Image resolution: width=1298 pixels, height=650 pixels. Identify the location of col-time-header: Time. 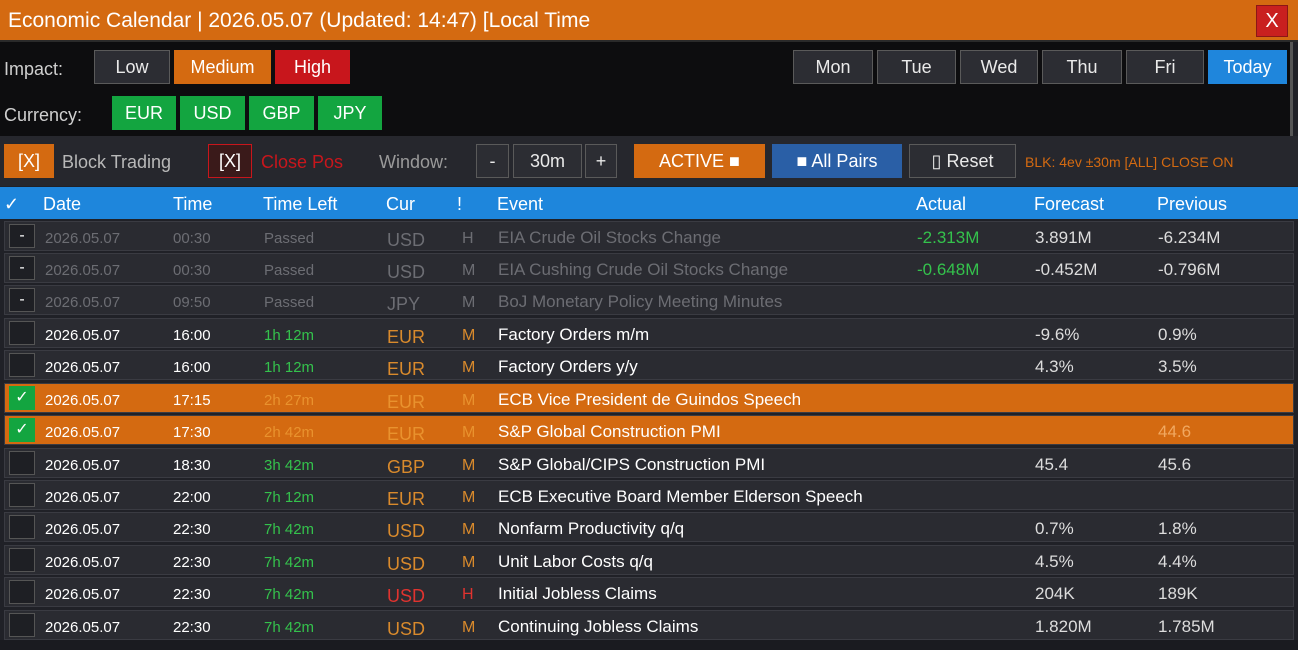
(192, 204).